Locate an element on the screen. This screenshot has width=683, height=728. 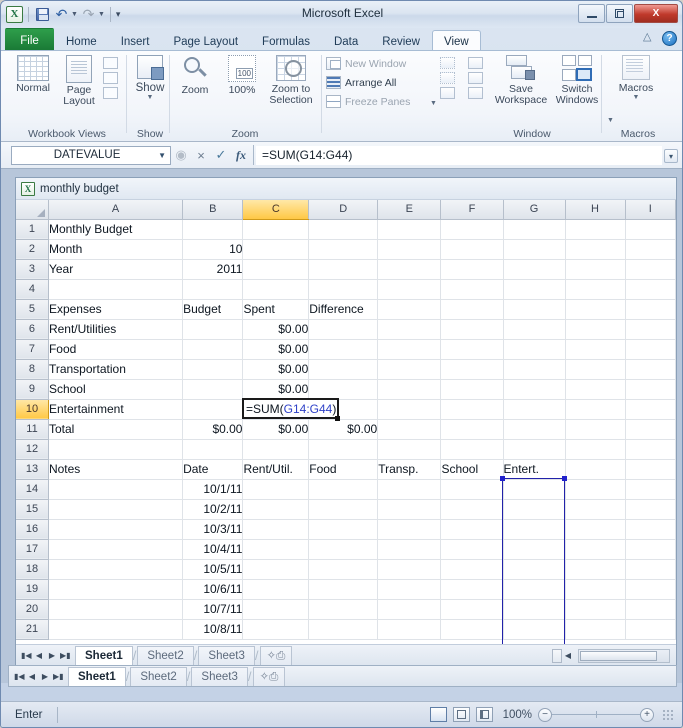
cell-A7: Food is located at coordinates (116, 349).